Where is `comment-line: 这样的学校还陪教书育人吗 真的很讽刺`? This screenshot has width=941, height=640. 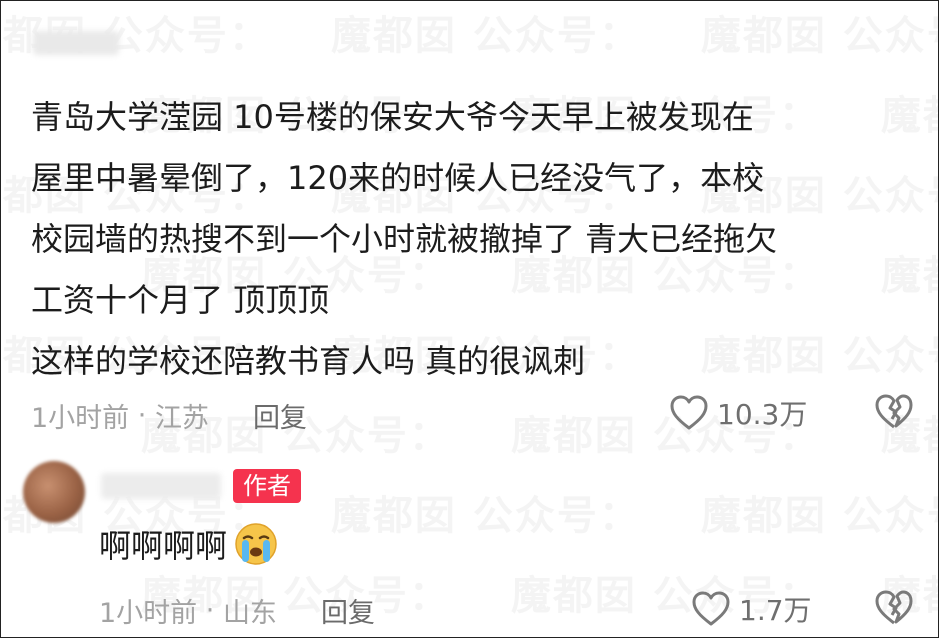 comment-line: 这样的学校还陪教书育人吗 真的很讽刺 is located at coordinates (308, 361).